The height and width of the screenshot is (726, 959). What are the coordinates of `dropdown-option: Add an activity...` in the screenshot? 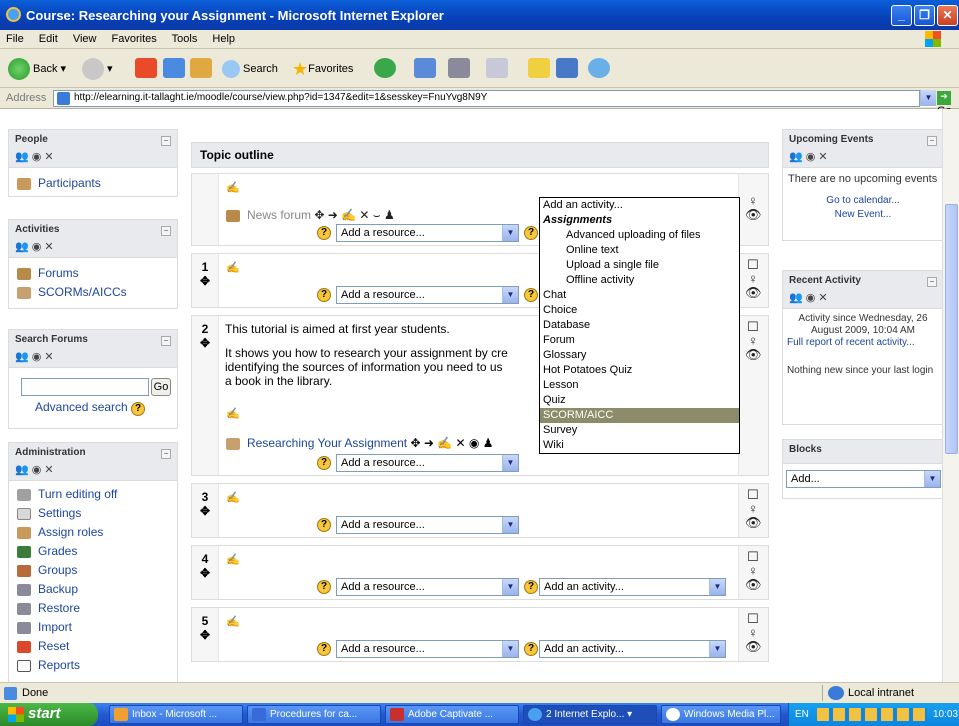 It's located at (639, 205).